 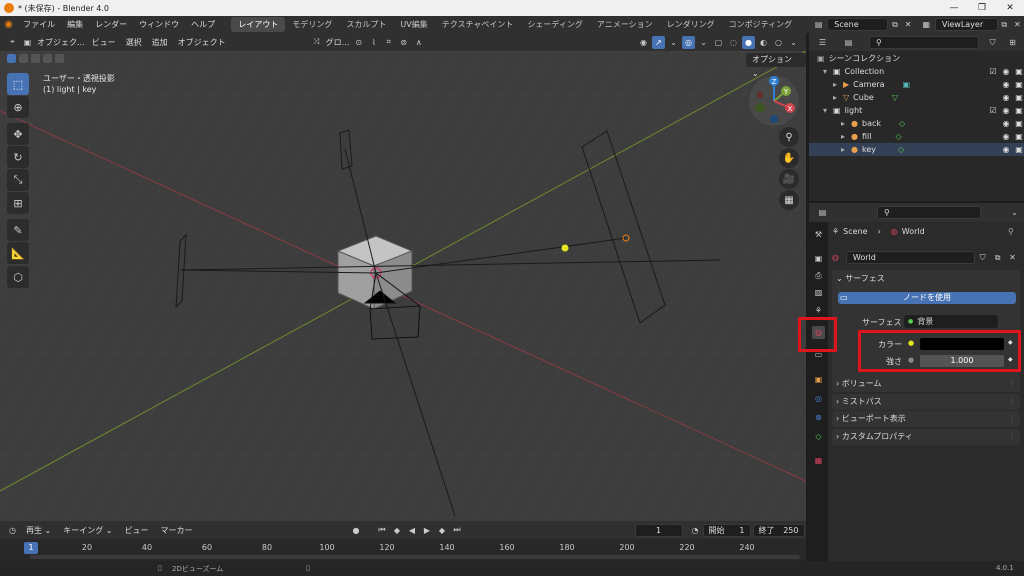 What do you see at coordinates (59, 58) in the screenshot?
I see `select-intersect-icon` at bounding box center [59, 58].